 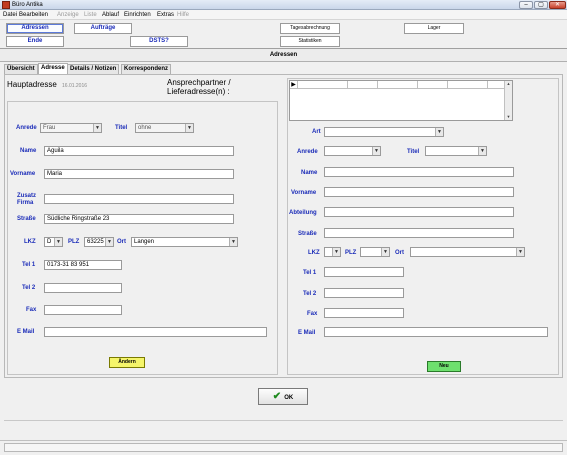 I want to click on name-field: Aguila, so click(x=139, y=151).